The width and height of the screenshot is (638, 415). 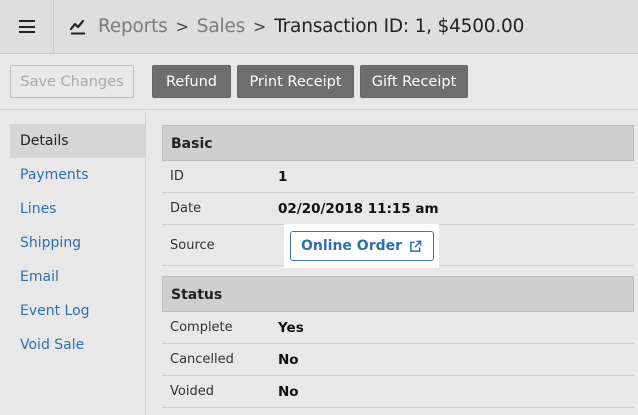 What do you see at coordinates (77, 243) in the screenshot?
I see `sidebar-item-shipping: Shipping` at bounding box center [77, 243].